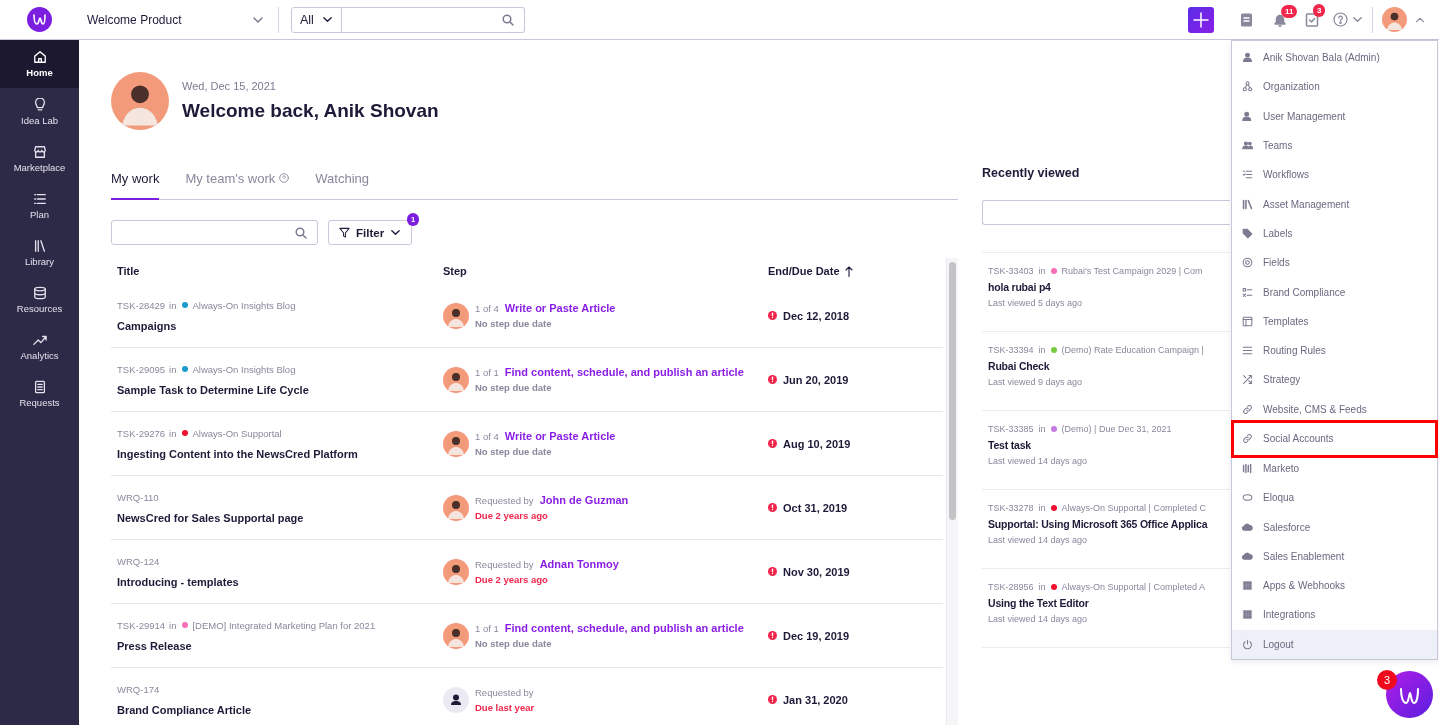  What do you see at coordinates (280, 709) in the screenshot?
I see `task-title: Brand Compliance Article` at bounding box center [280, 709].